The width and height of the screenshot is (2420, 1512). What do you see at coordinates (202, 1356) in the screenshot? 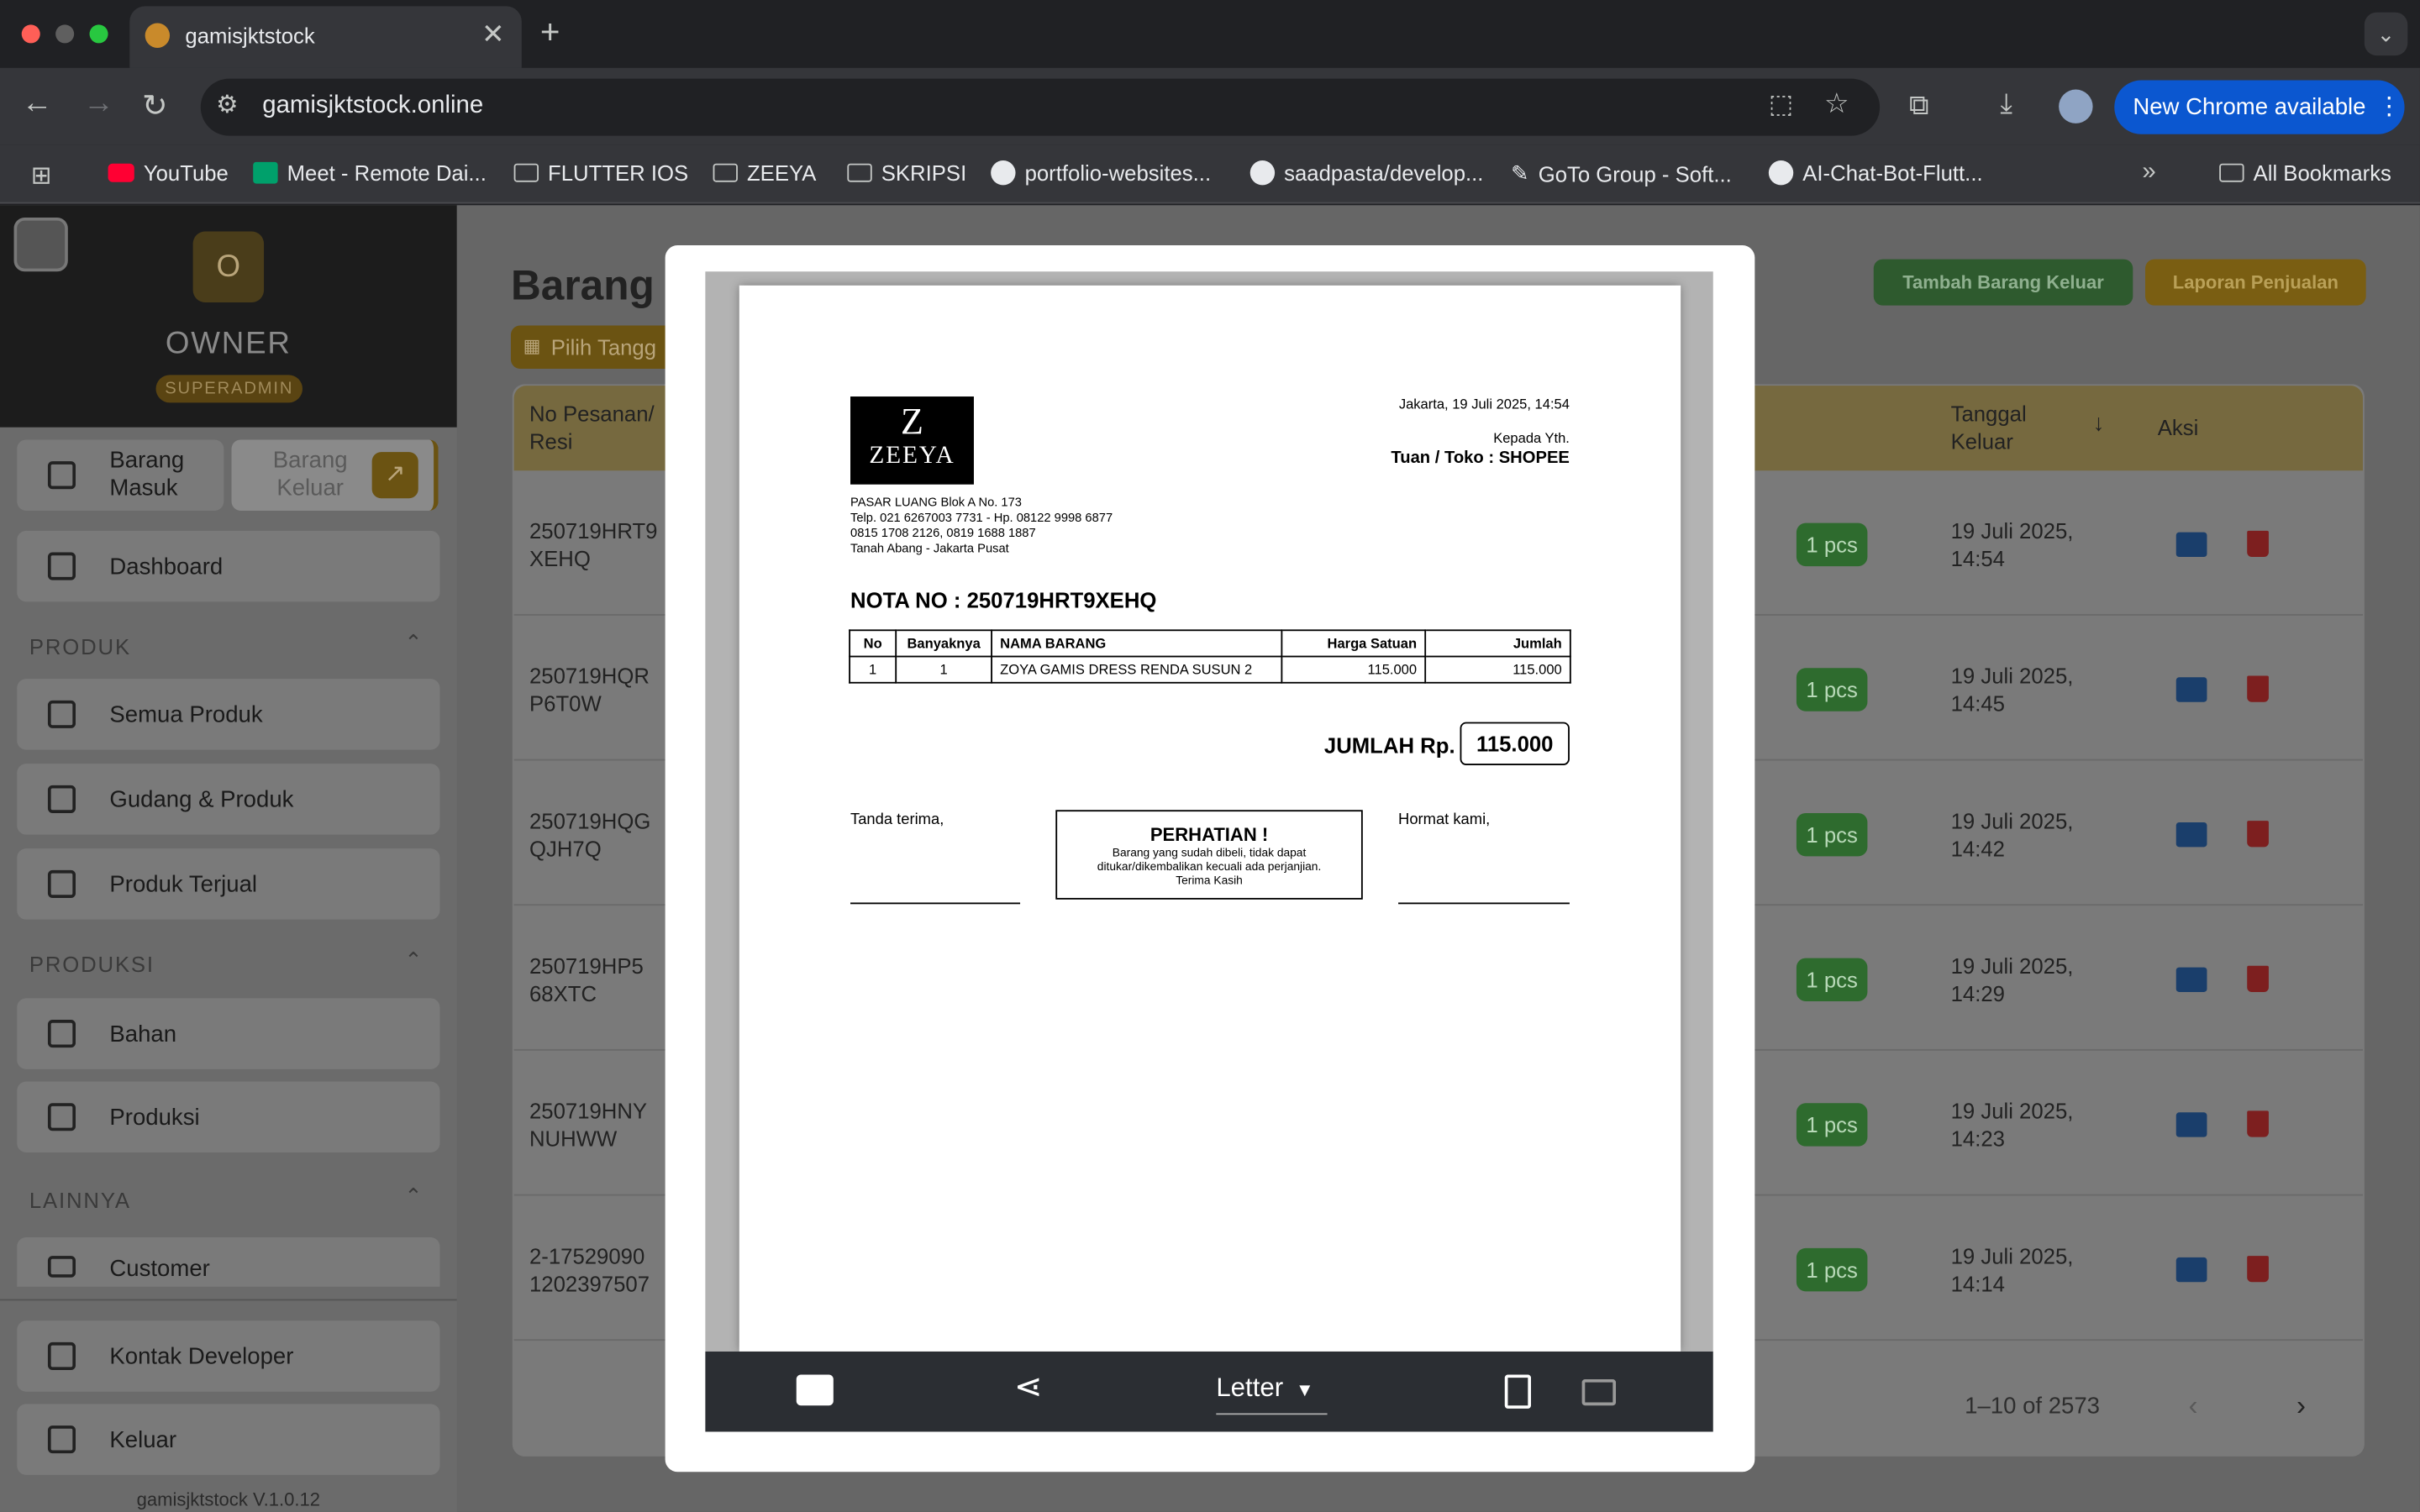
I see `sidebar-item-label: Kontak Developer` at bounding box center [202, 1356].